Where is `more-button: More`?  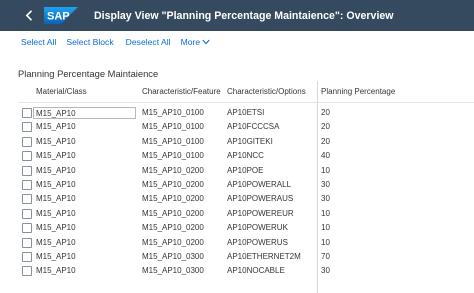
more-button: More is located at coordinates (196, 42).